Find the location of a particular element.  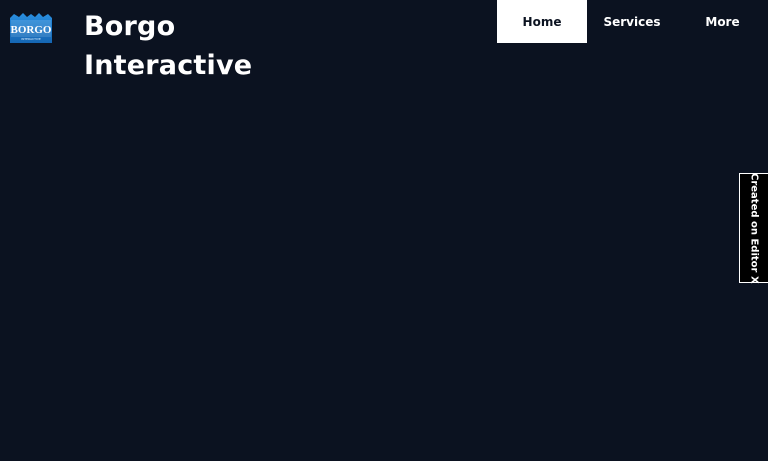

borgo-logo: BORGO INTERACTIVE is located at coordinates (31, 28).